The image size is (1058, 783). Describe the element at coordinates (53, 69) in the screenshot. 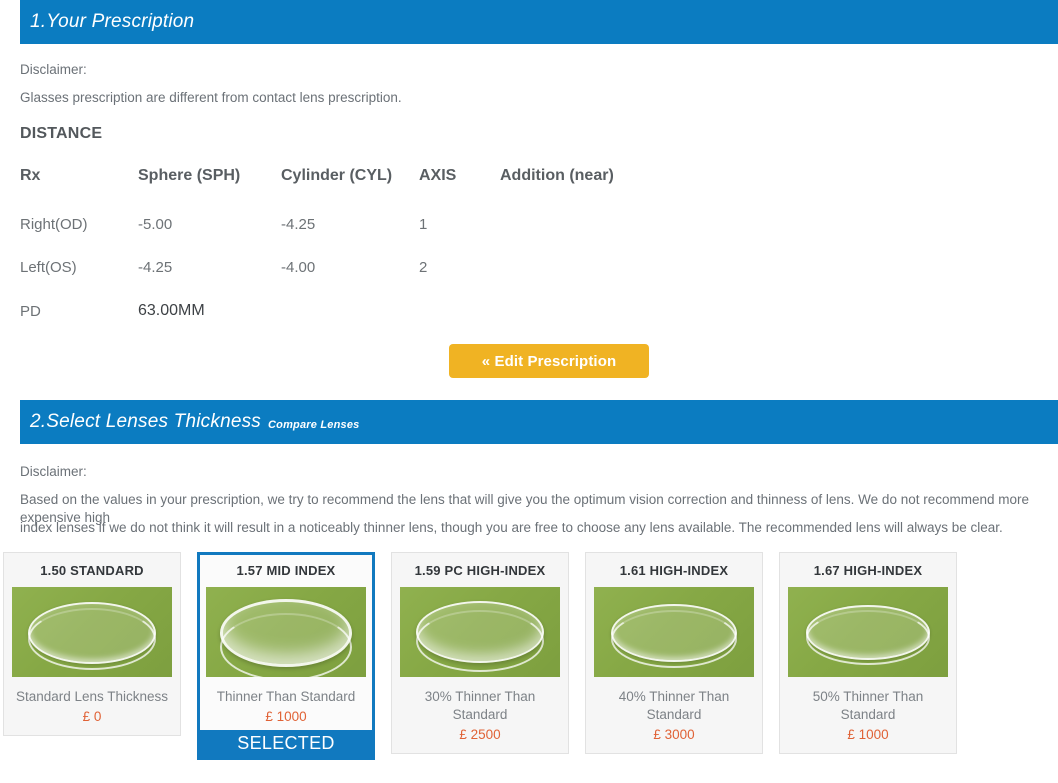

I see `prescription-disclaimer-label: Disclaimer:` at that location.